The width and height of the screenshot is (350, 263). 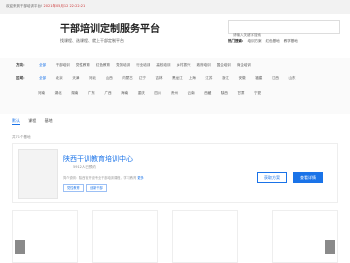 I want to click on region-option: 广西, so click(x=113, y=93).